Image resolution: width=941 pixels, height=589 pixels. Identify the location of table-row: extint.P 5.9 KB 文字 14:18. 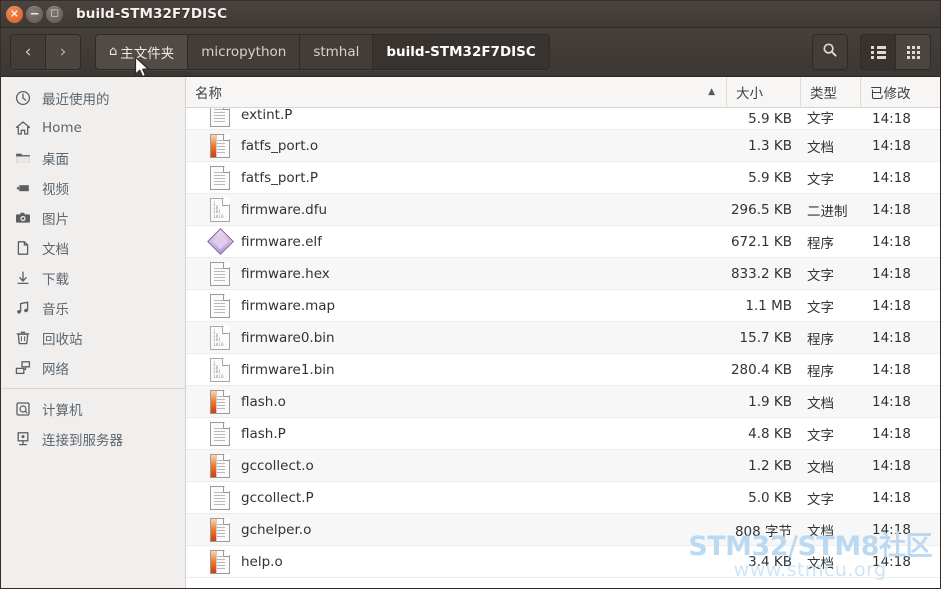
(563, 119).